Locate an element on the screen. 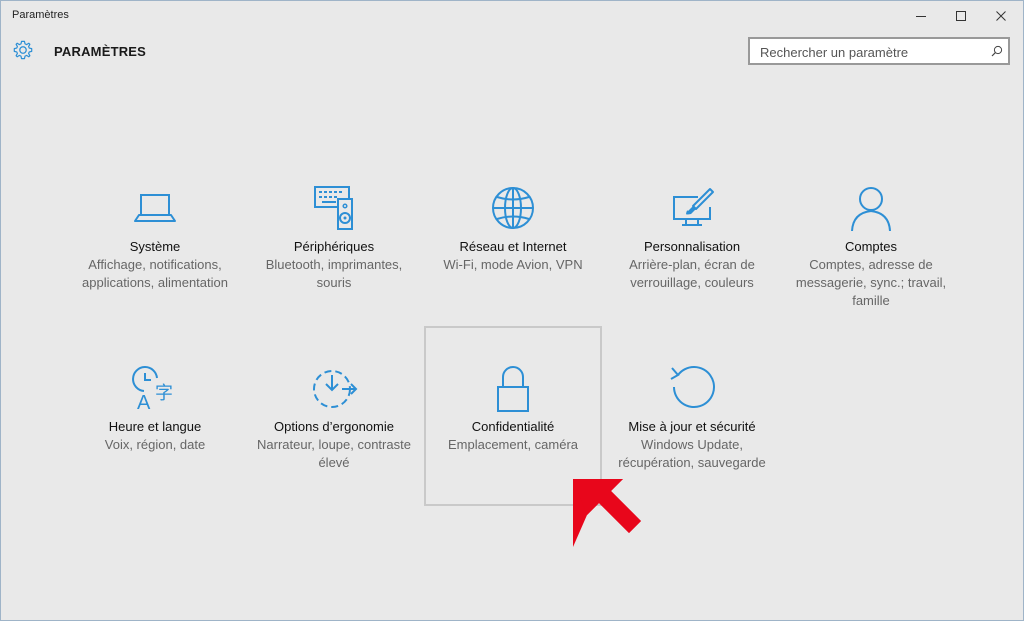 This screenshot has height=621, width=1024. tile-label: Options d’ergonomie is located at coordinates (334, 426).